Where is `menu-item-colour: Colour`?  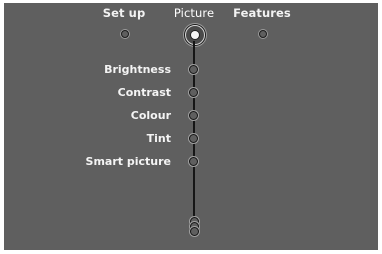 menu-item-colour: Colour is located at coordinates (134, 116).